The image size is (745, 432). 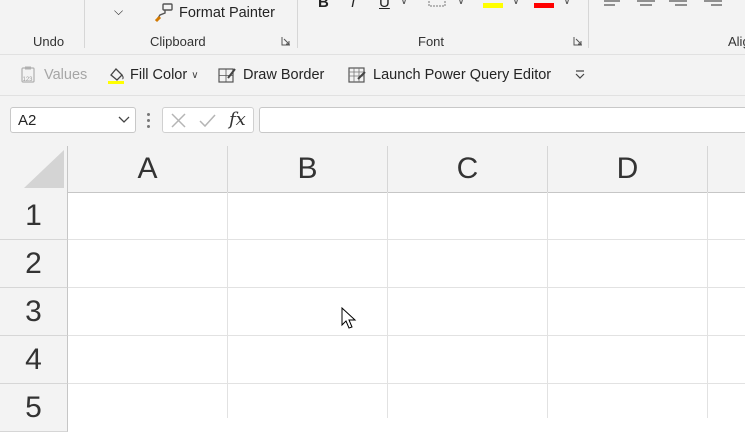 I want to click on draw-border-button: Draw Border, so click(x=270, y=75).